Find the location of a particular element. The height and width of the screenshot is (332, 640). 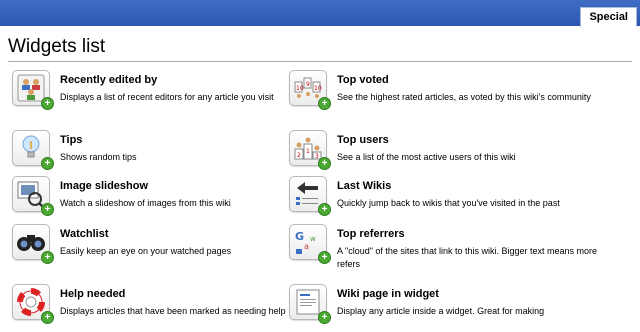

top-navigation-bar: Special is located at coordinates (320, 13).